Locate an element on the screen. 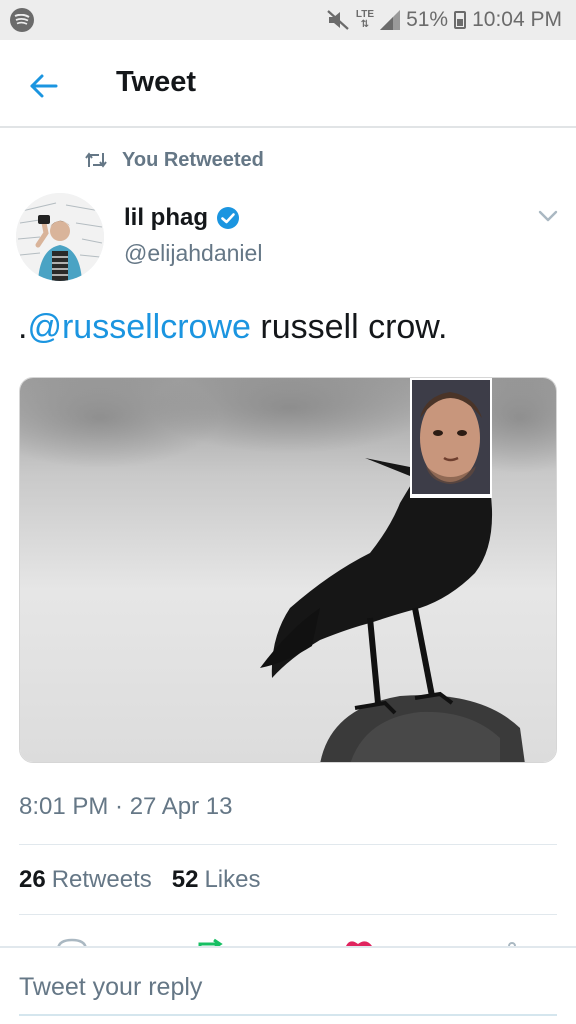 The width and height of the screenshot is (576, 1024). status-indicators: LTE ⇅ 51% 10:04 PM is located at coordinates (444, 20).